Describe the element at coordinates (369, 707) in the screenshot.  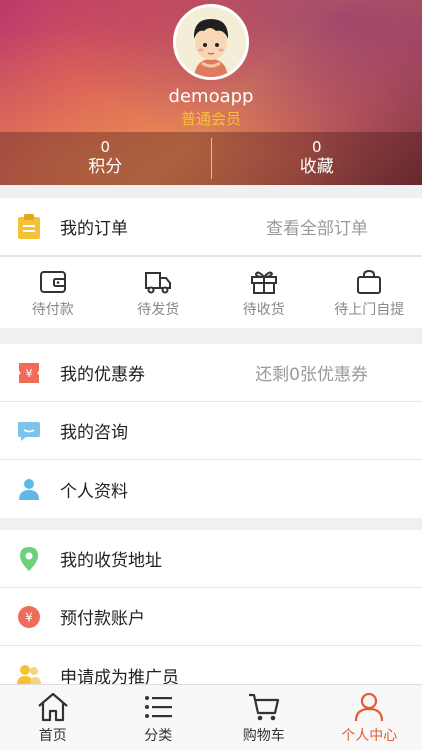
I see `user-icon` at that location.